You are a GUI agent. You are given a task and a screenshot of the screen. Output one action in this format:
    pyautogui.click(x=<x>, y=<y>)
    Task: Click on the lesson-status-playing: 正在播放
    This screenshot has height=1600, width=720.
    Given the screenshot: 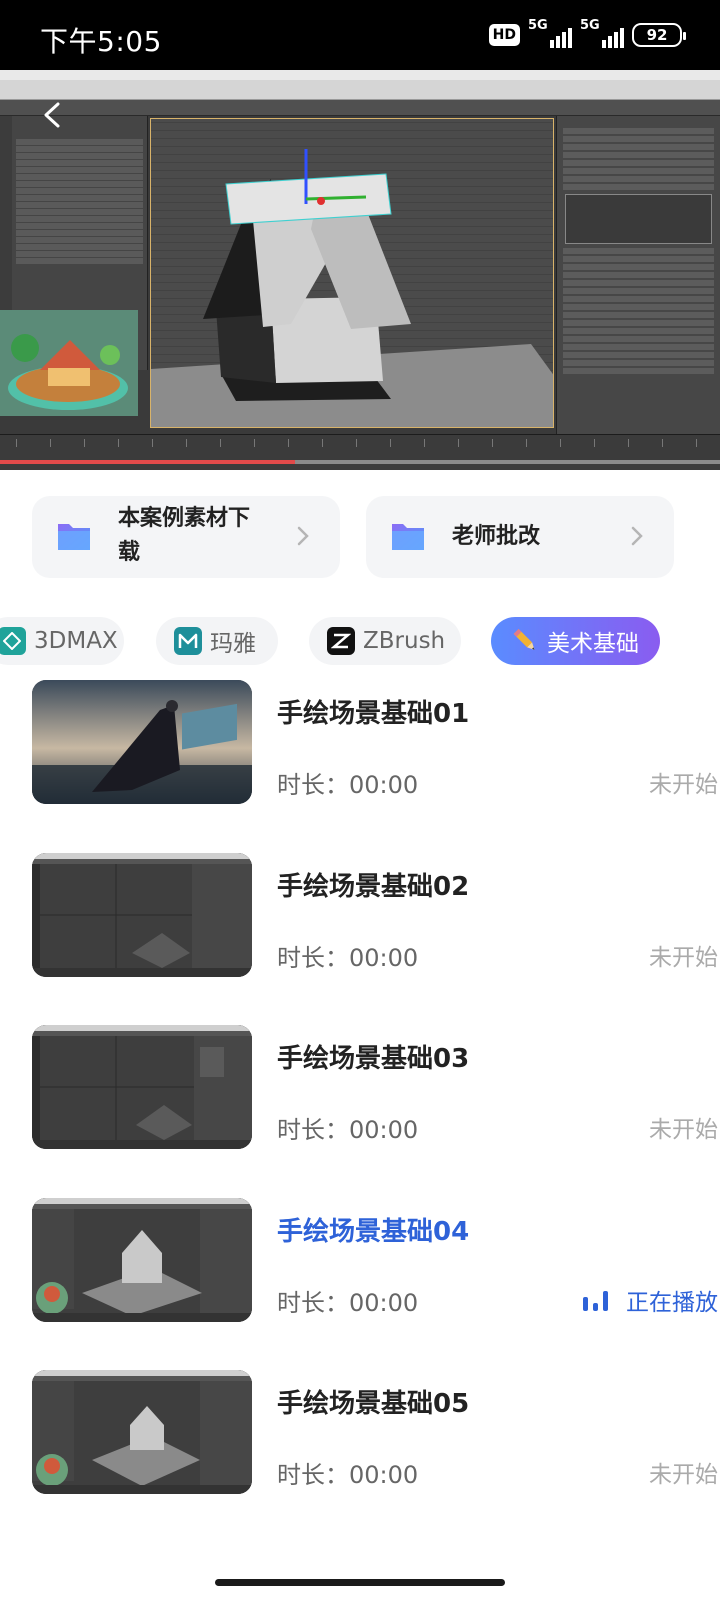 What is the action you would take?
    pyautogui.click(x=650, y=1300)
    